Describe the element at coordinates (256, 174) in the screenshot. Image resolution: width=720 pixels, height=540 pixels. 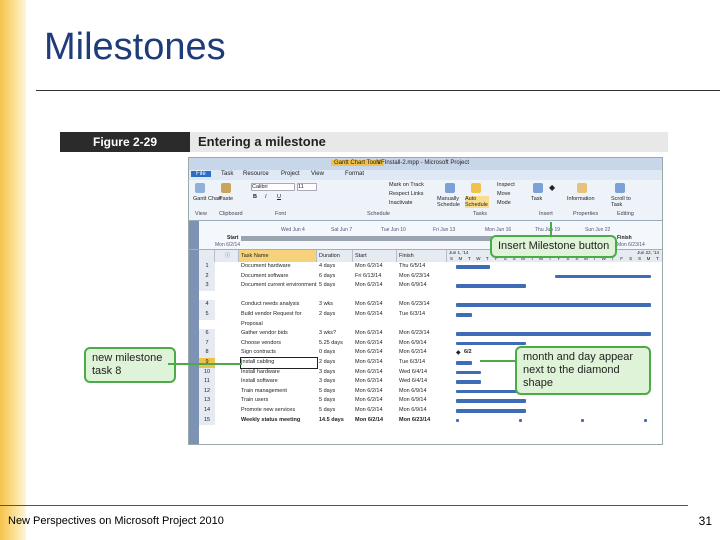
I see `tab-resource: Resource` at that location.